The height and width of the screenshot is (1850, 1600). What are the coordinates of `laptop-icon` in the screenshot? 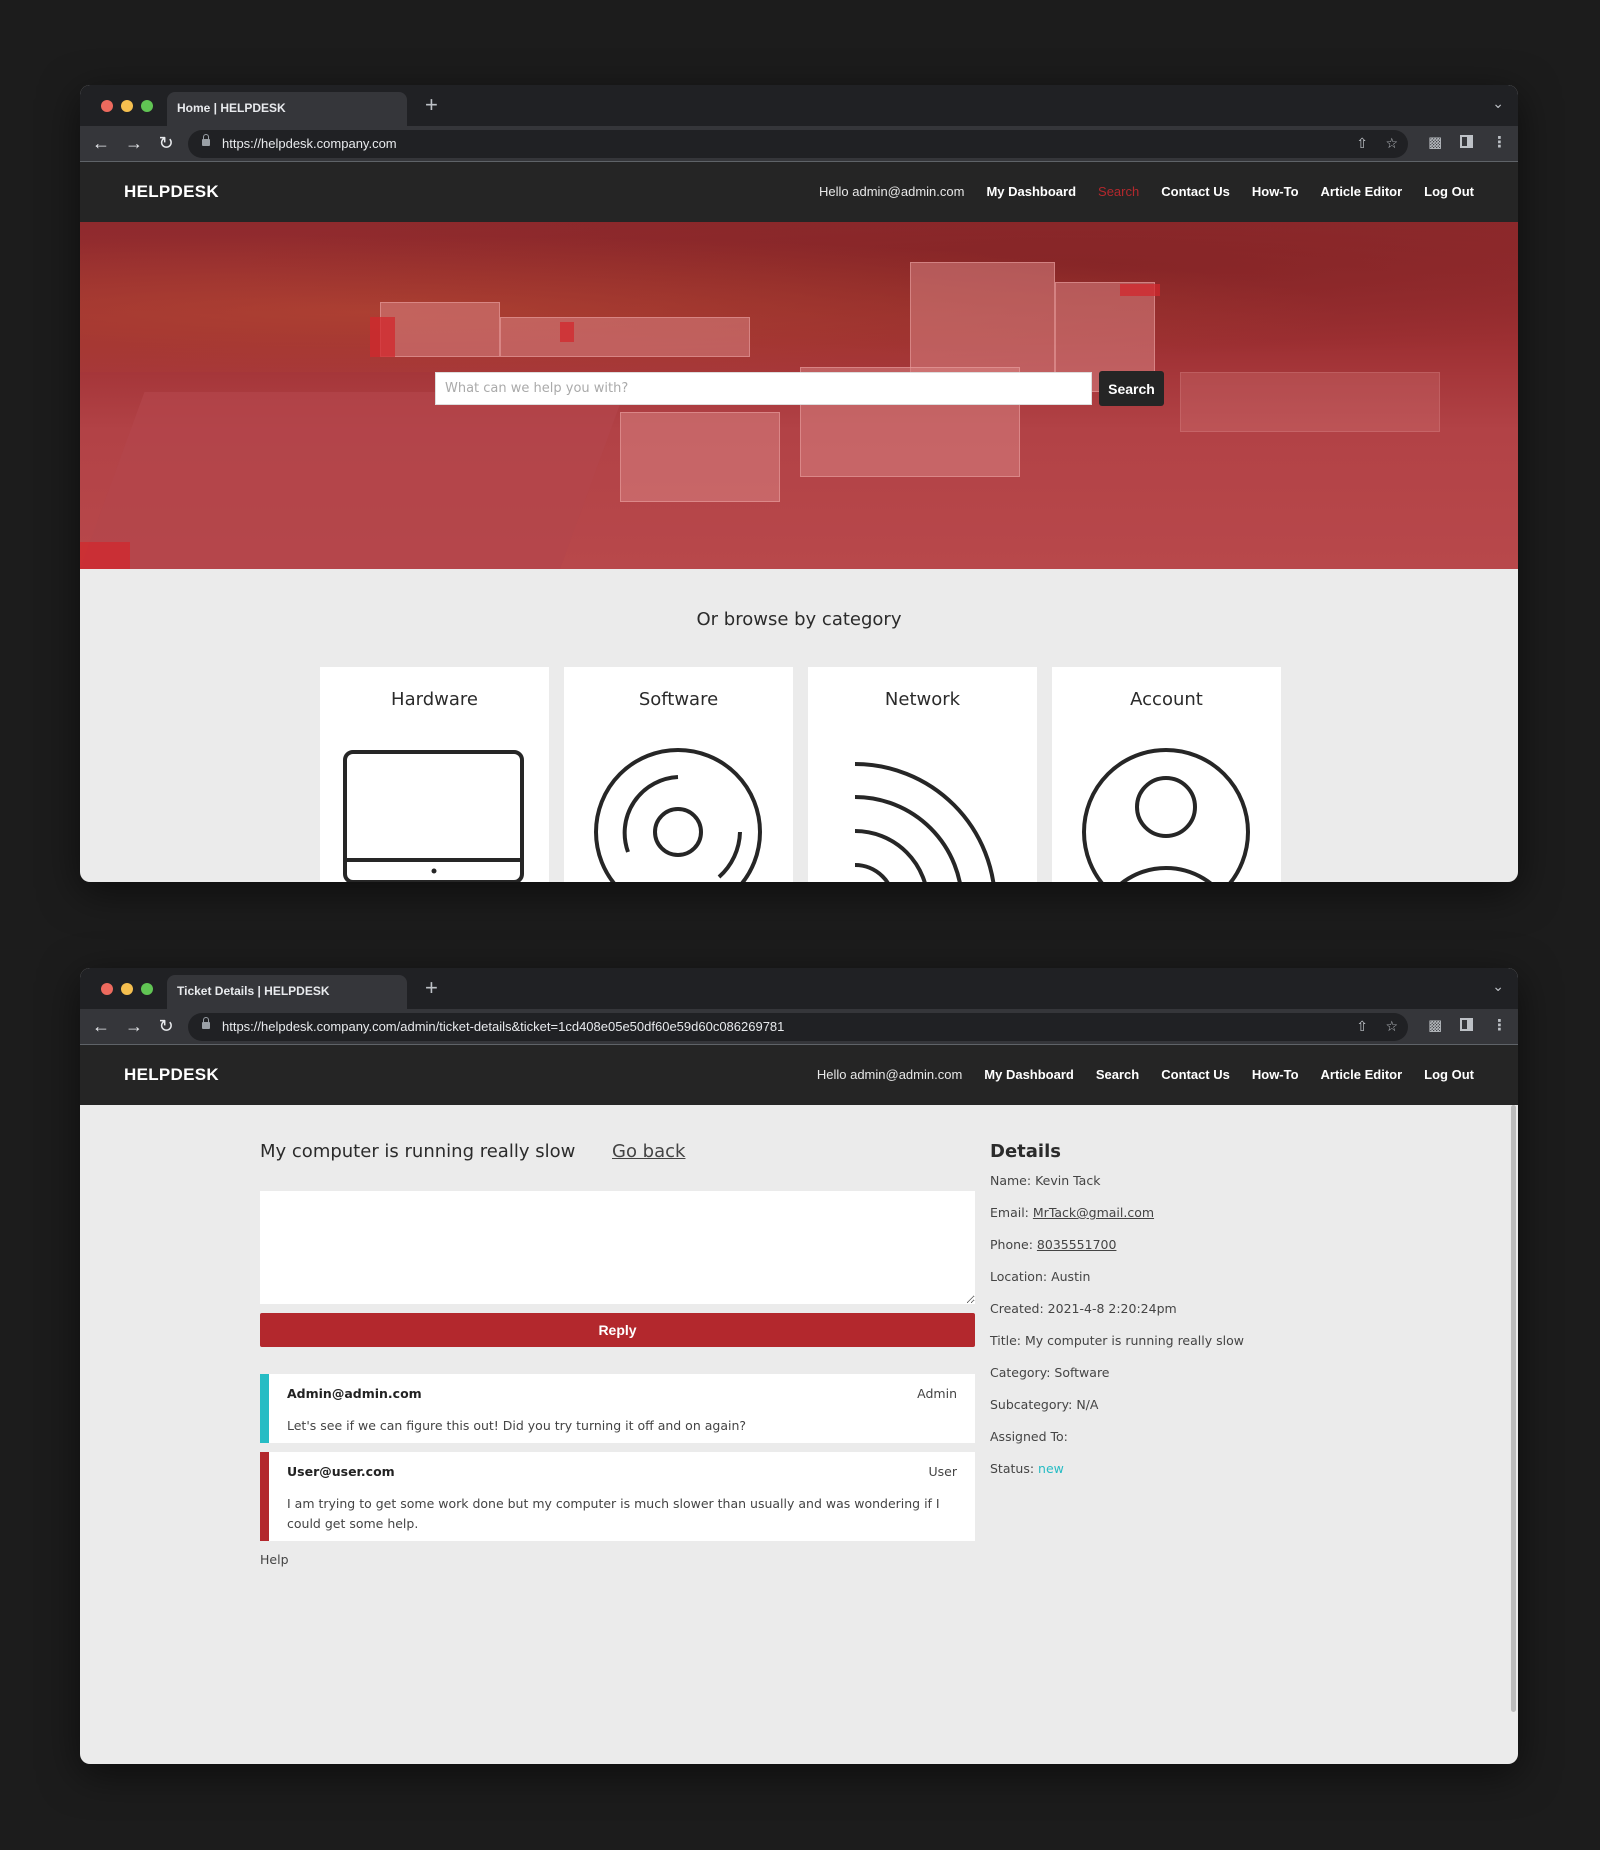 It's located at (433, 816).